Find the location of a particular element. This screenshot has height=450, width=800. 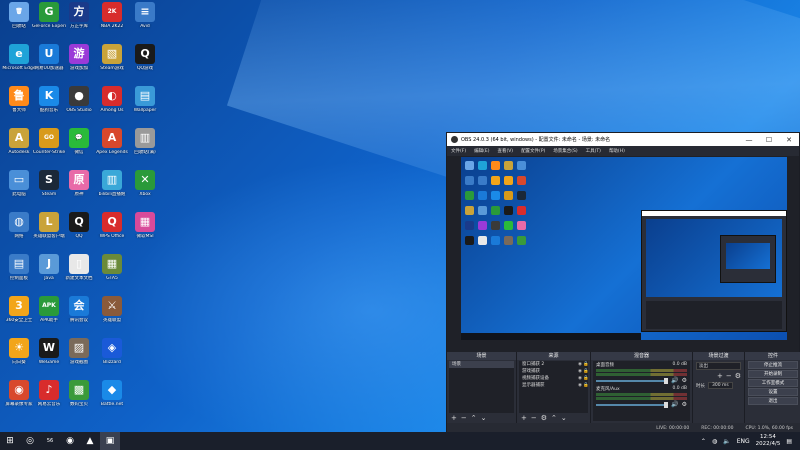

menu-help: 帮助(H) is located at coordinates (617, 151).